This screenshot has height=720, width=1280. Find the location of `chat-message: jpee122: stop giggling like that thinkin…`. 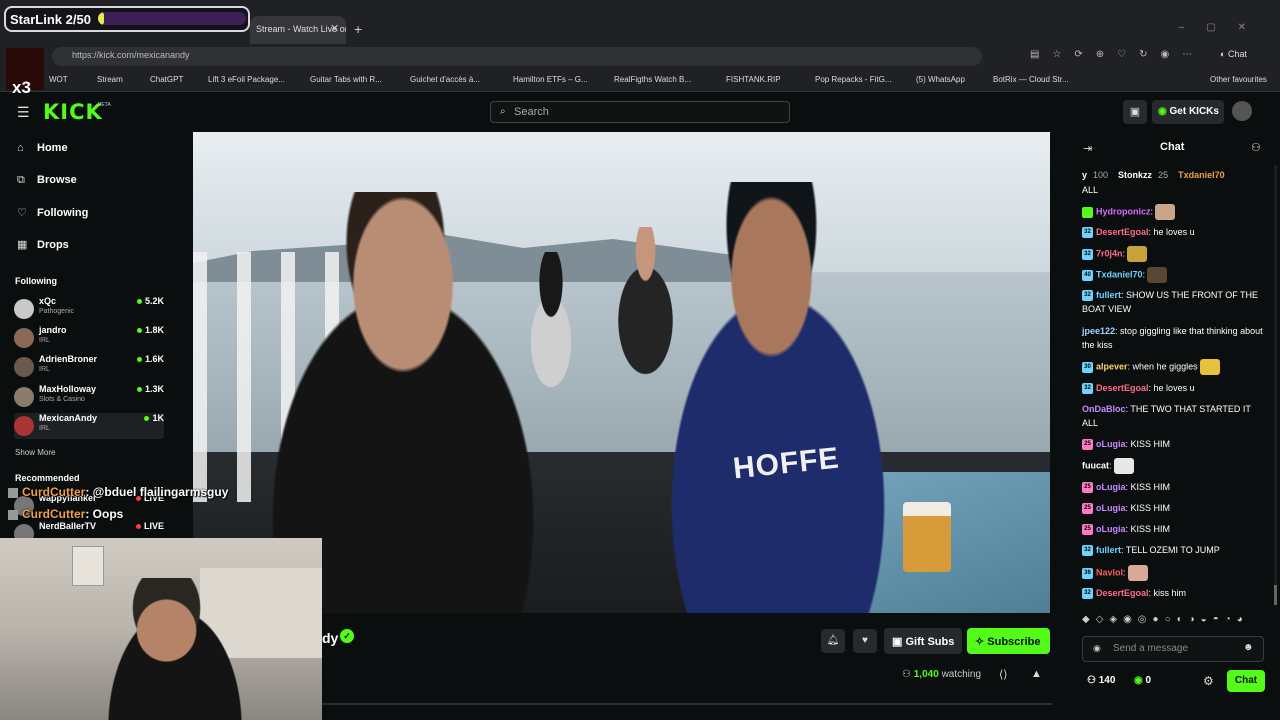

chat-message: jpee122: stop giggling like that thinkin… is located at coordinates (1172, 338).